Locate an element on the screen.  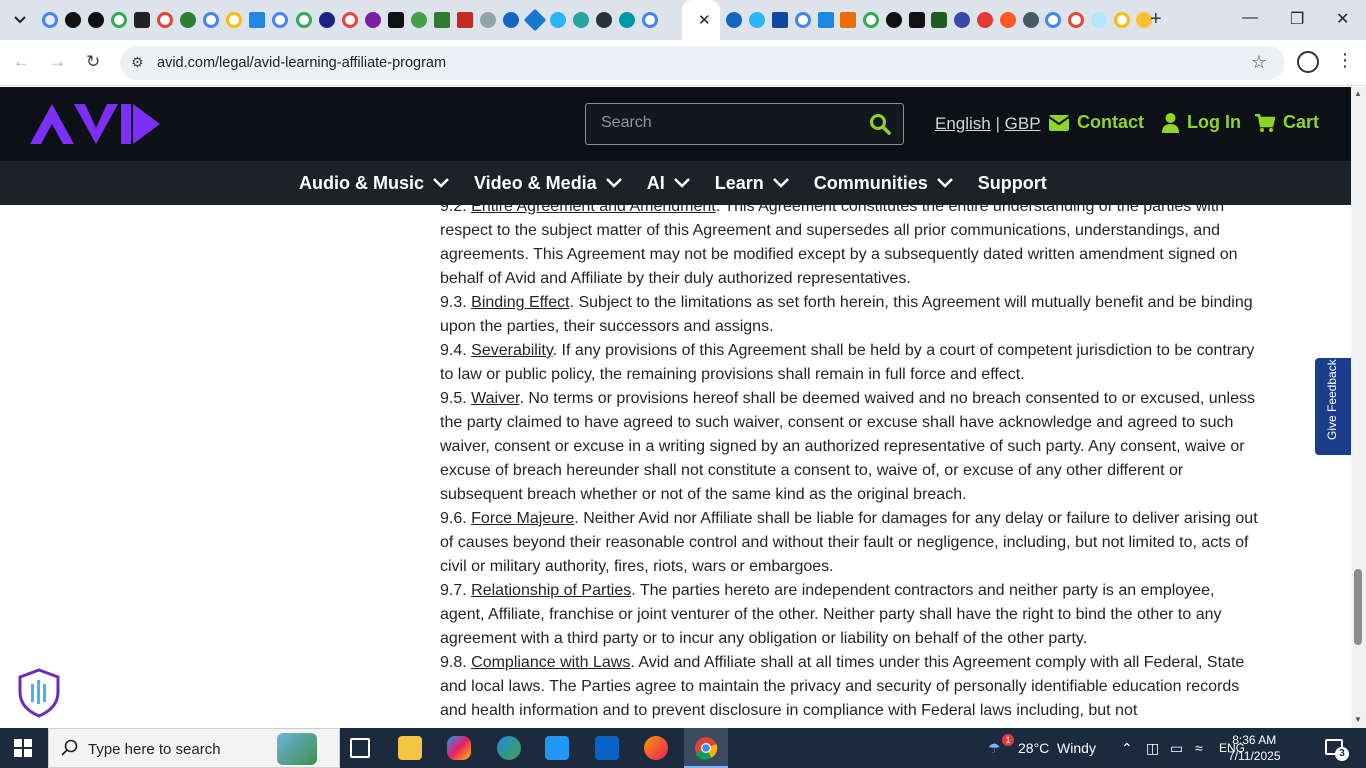
new-tab-button: + is located at coordinates (1156, 19).